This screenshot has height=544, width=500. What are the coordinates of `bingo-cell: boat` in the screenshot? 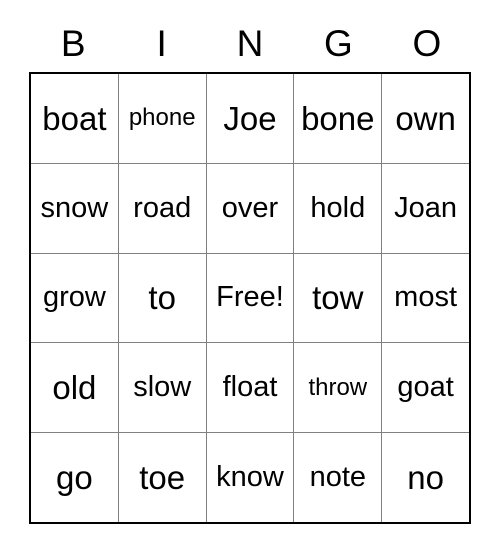 It's located at (74, 118).